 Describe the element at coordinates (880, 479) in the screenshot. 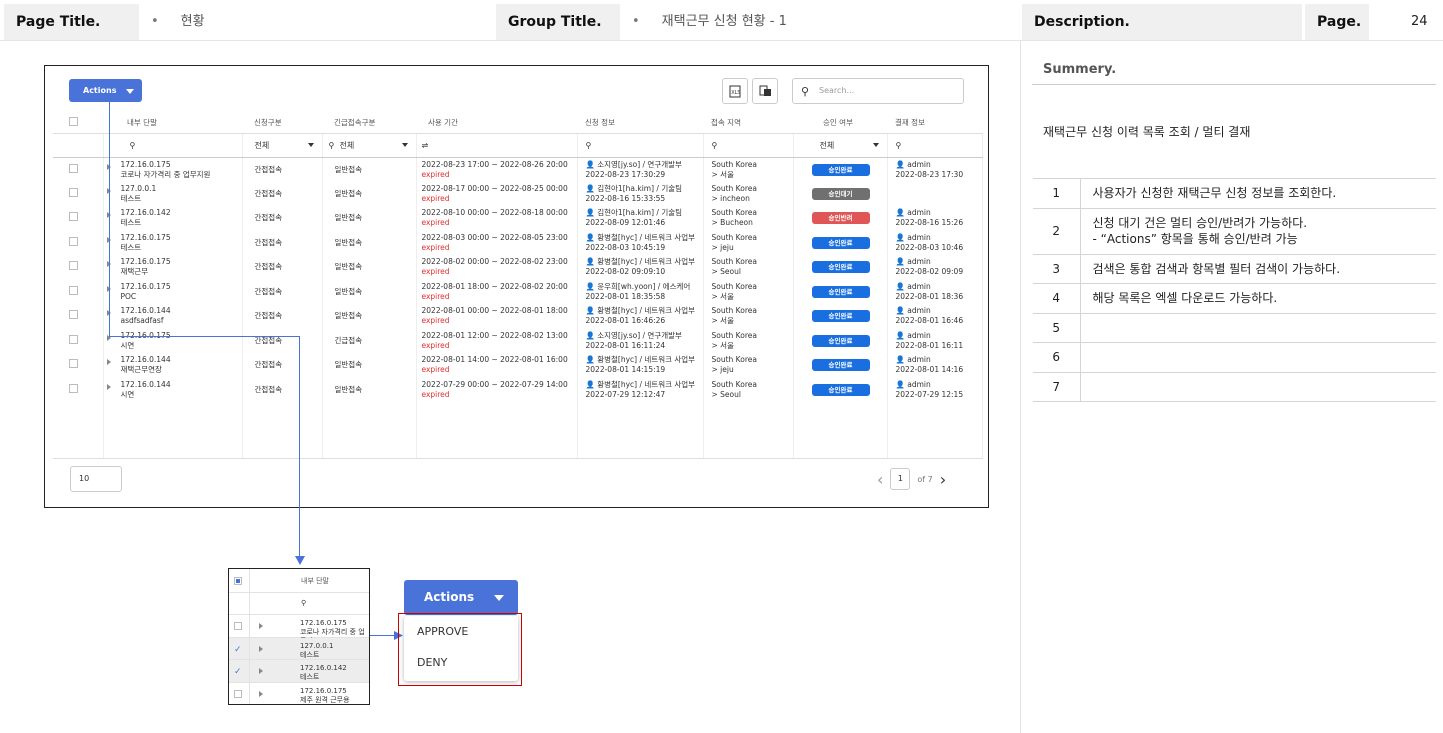

I see `prev-page-icon: ‹` at that location.